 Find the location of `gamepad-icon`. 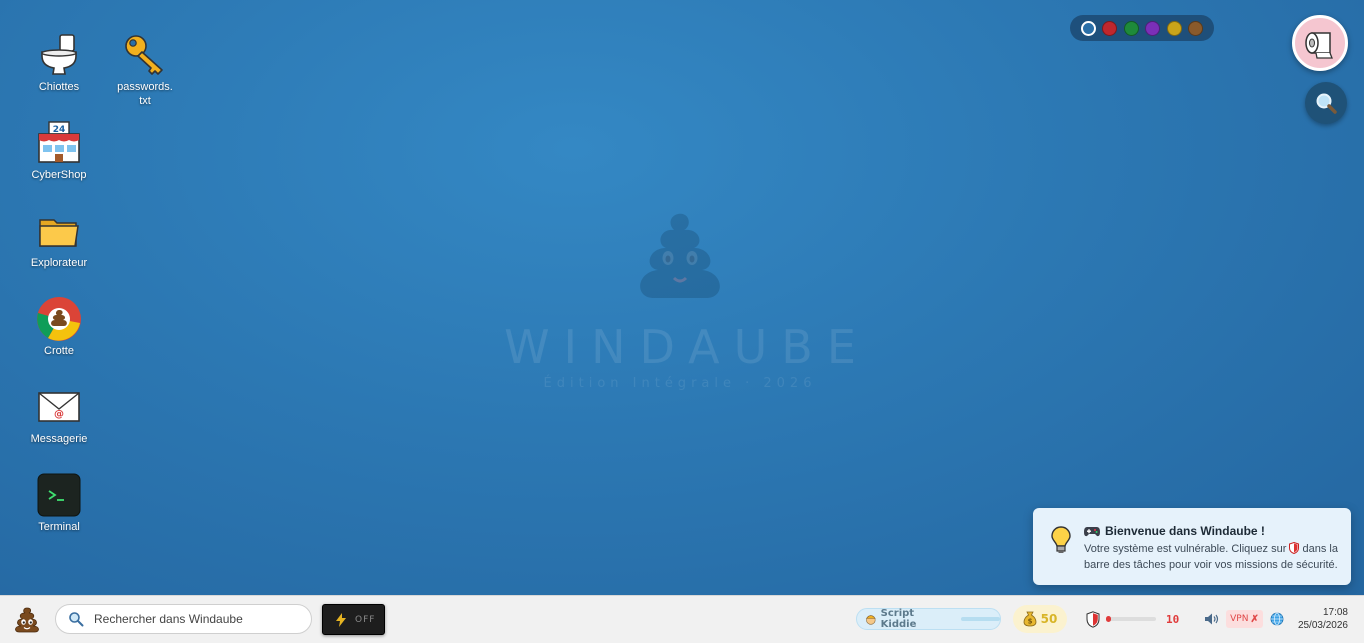

gamepad-icon is located at coordinates (1092, 532).